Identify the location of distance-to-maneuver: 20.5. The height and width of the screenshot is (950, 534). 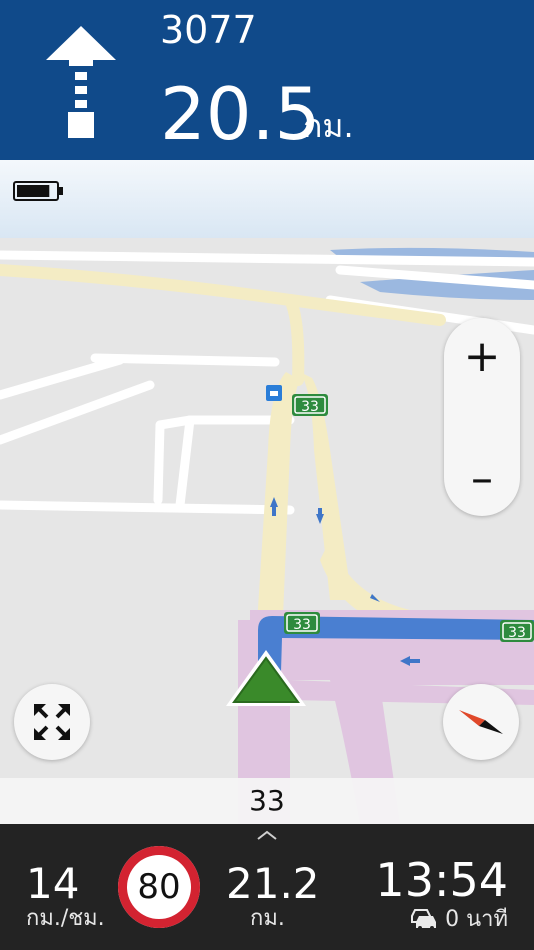
(240, 114).